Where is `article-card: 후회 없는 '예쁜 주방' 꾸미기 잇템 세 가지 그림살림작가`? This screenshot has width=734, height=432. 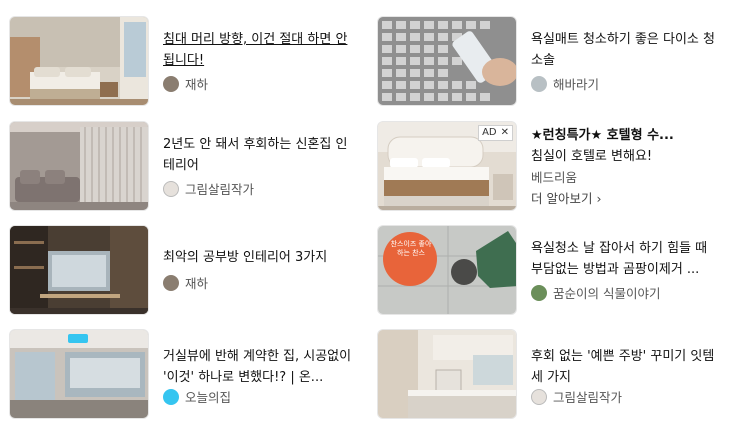 article-card: 후회 없는 '예쁜 주방' 꾸미기 잇템 세 가지 그림살림작가 is located at coordinates (552, 374).